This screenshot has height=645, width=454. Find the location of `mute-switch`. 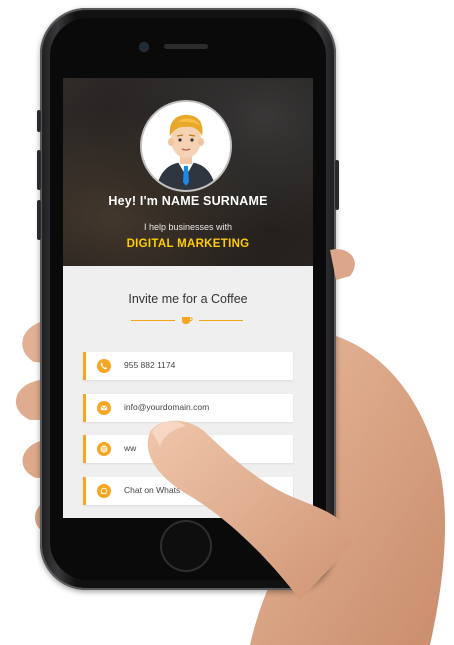

mute-switch is located at coordinates (39, 121).